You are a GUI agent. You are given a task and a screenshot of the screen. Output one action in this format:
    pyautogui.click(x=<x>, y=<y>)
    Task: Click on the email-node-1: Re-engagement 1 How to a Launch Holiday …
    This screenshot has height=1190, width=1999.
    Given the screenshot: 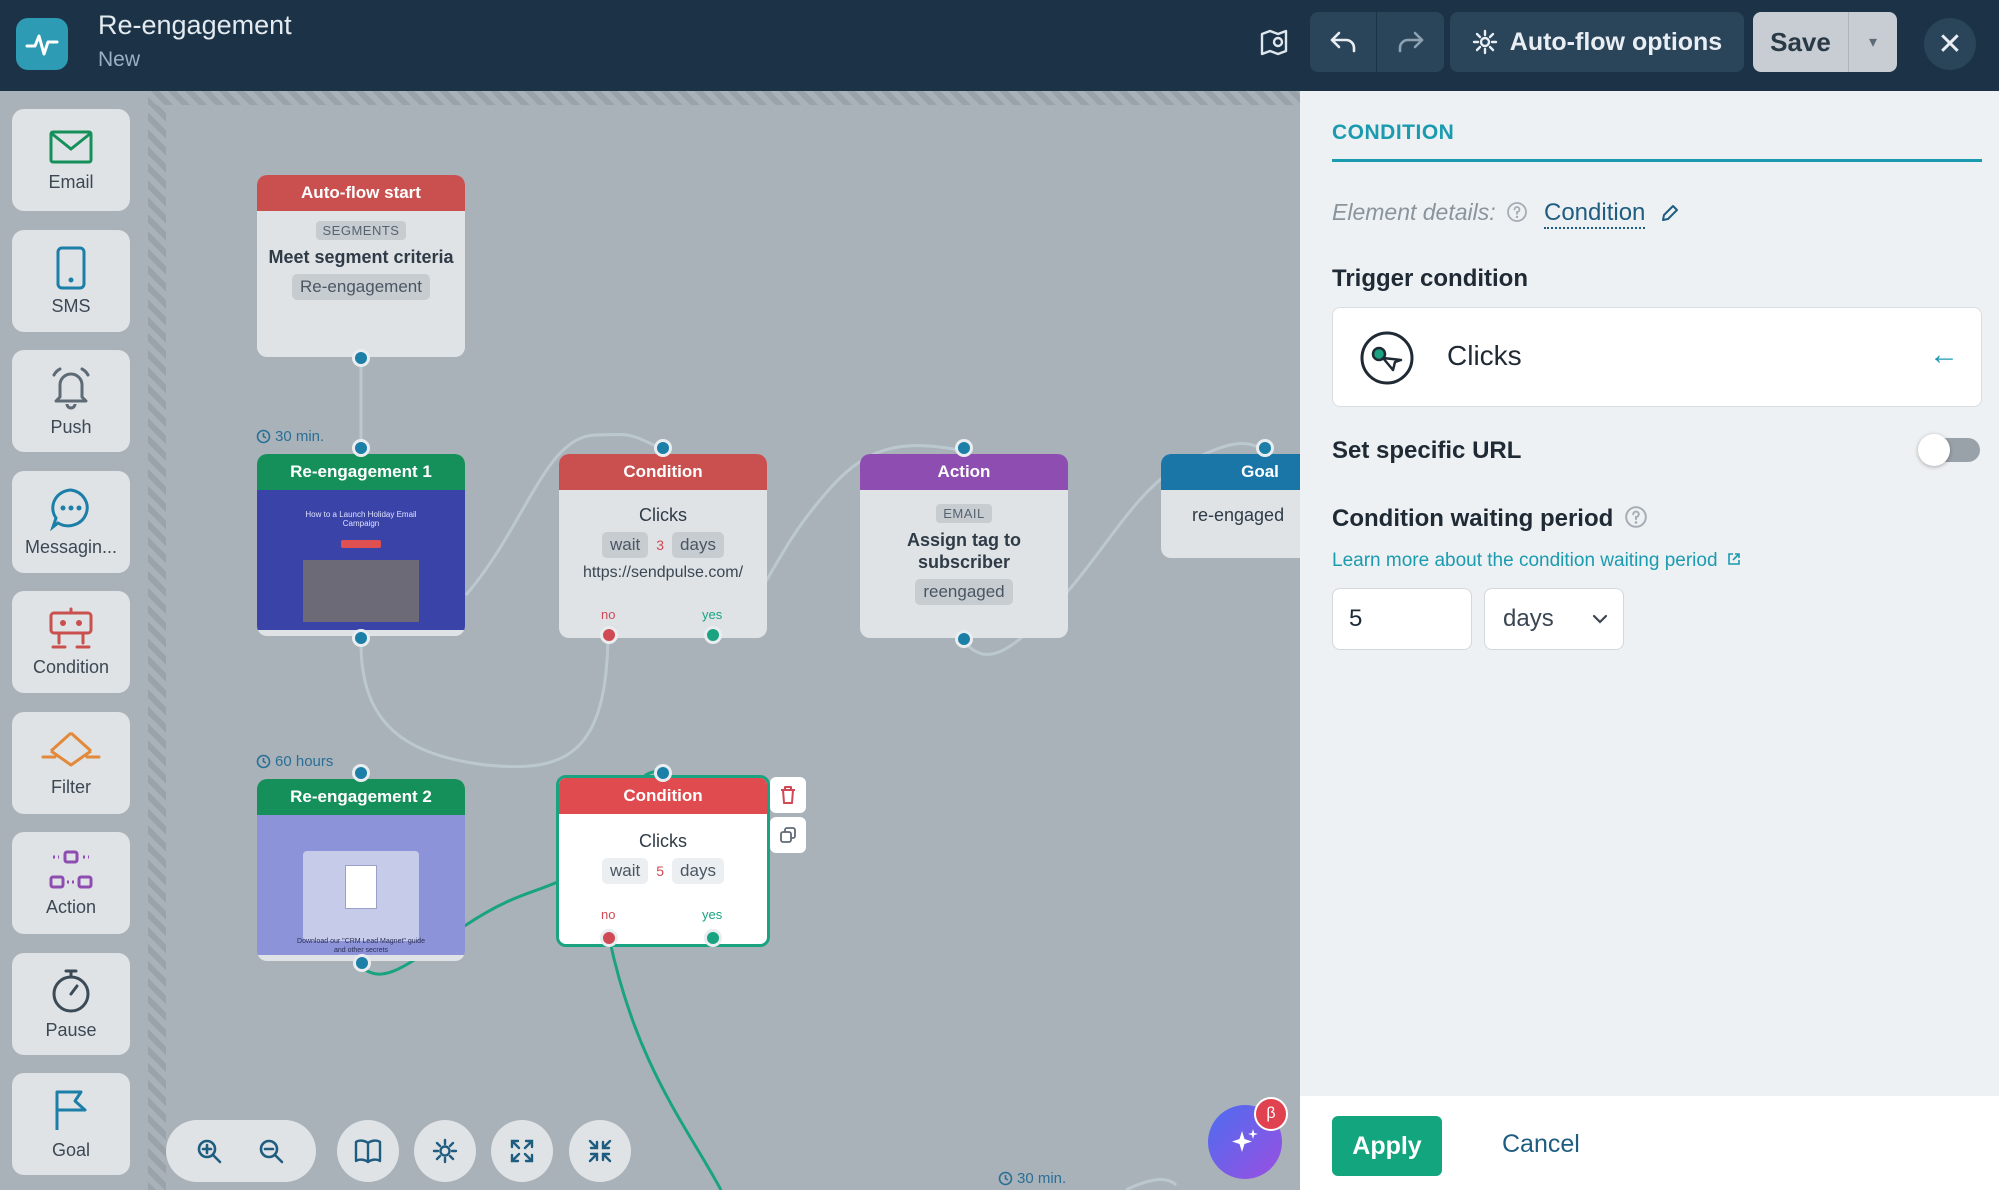 What is the action you would take?
    pyautogui.click(x=361, y=545)
    